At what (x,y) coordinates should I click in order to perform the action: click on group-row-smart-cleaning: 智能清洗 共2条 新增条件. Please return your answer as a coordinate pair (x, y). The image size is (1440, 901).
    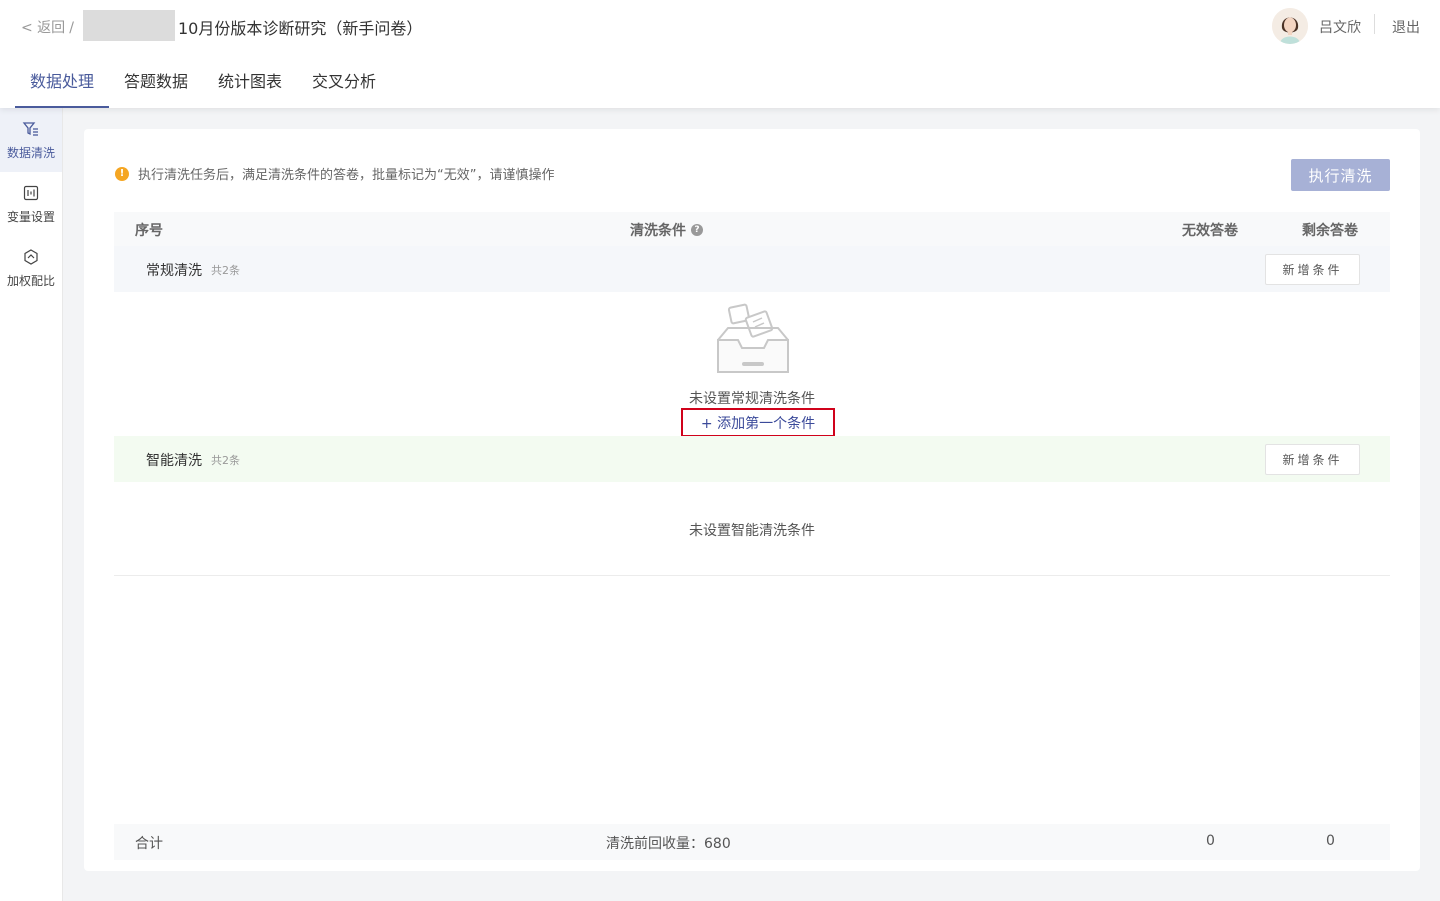
    Looking at the image, I should click on (752, 459).